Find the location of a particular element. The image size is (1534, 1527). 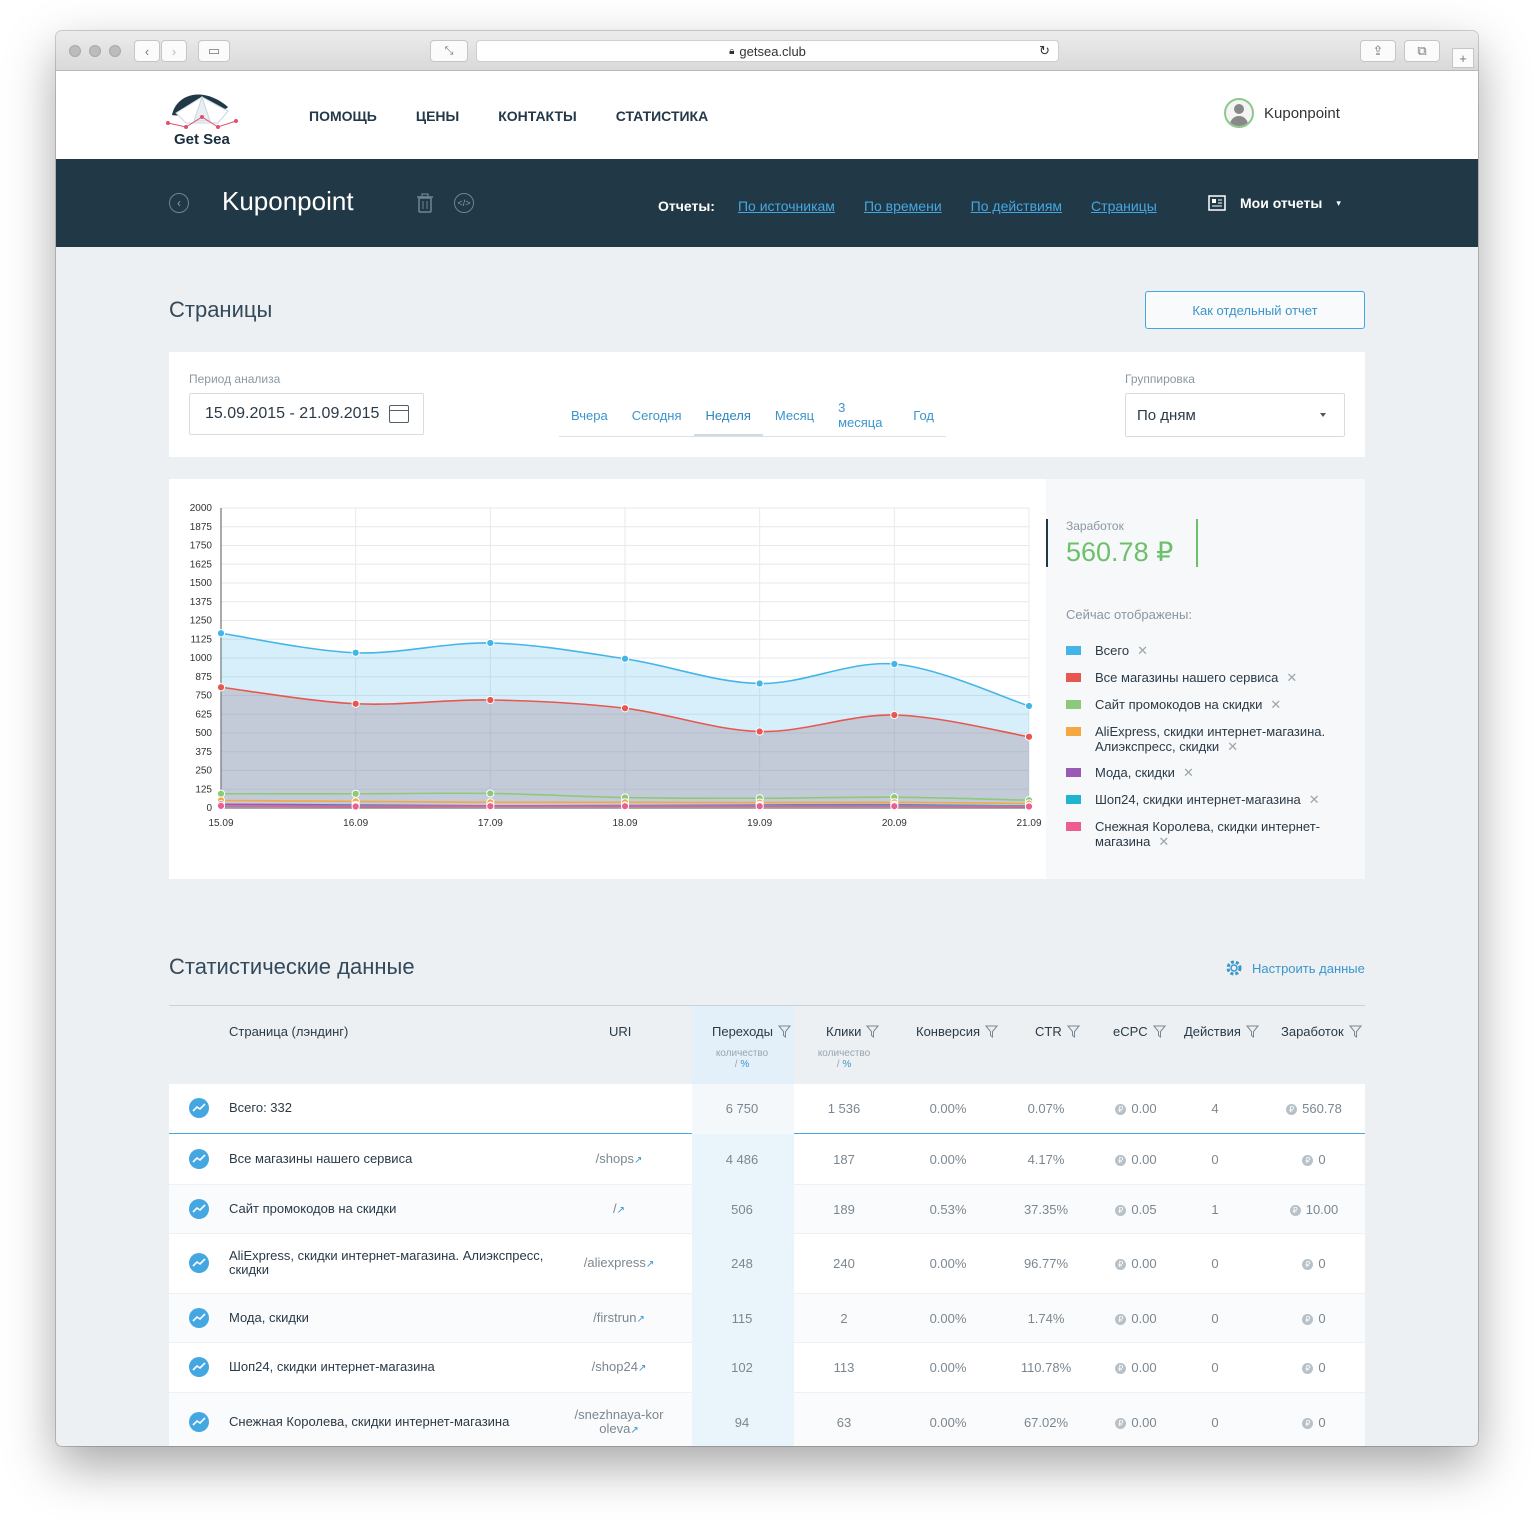

uri-link: /aliexpress↗ is located at coordinates (619, 1264).